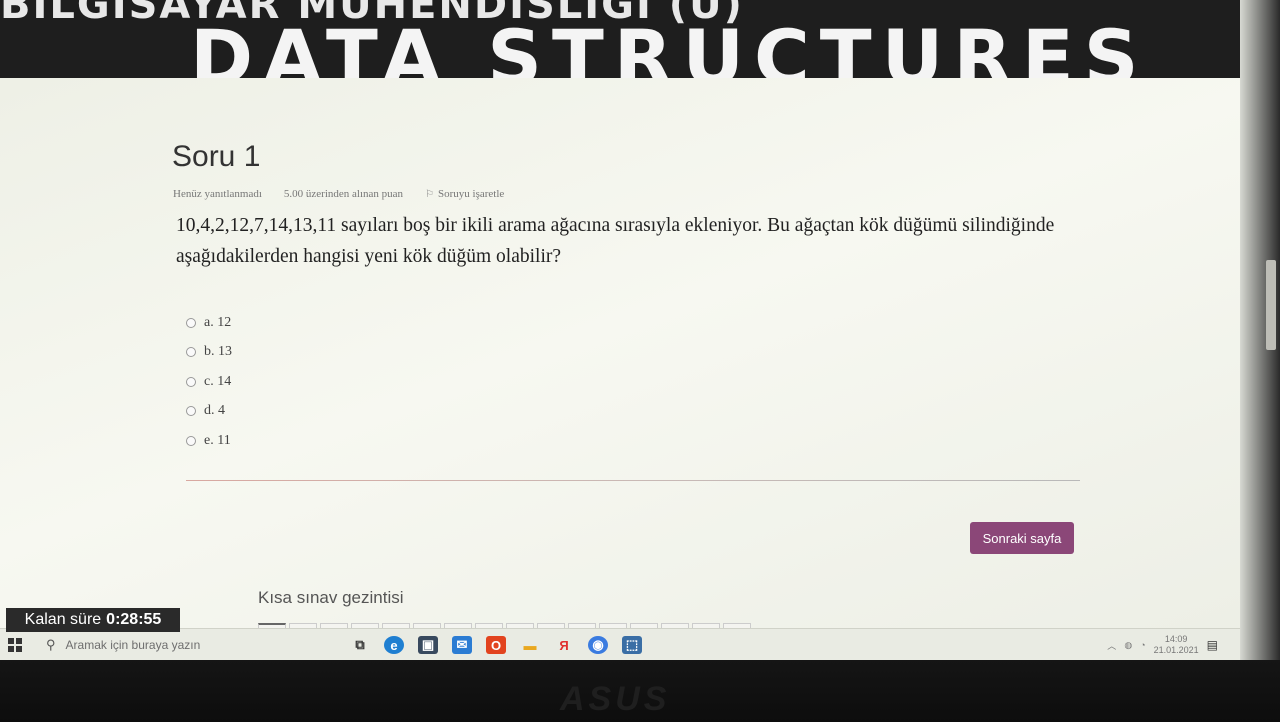  I want to click on answer-options: a. 12 b. 13 c. 14 d. 4 e. 11, so click(209, 382).